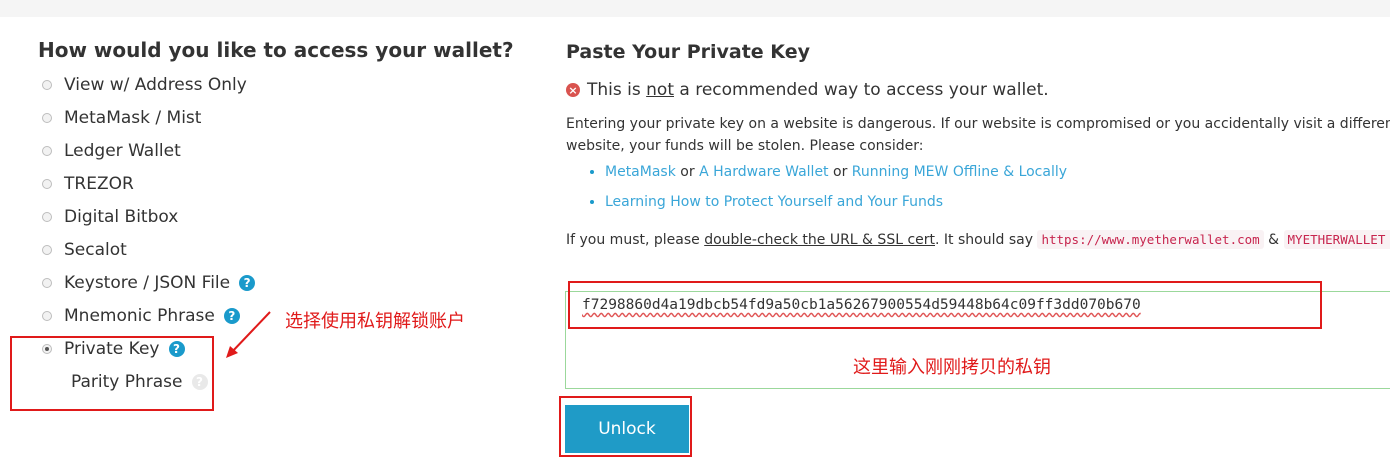 The image size is (1390, 474). What do you see at coordinates (99, 184) in the screenshot?
I see `option-label: TREZOR` at bounding box center [99, 184].